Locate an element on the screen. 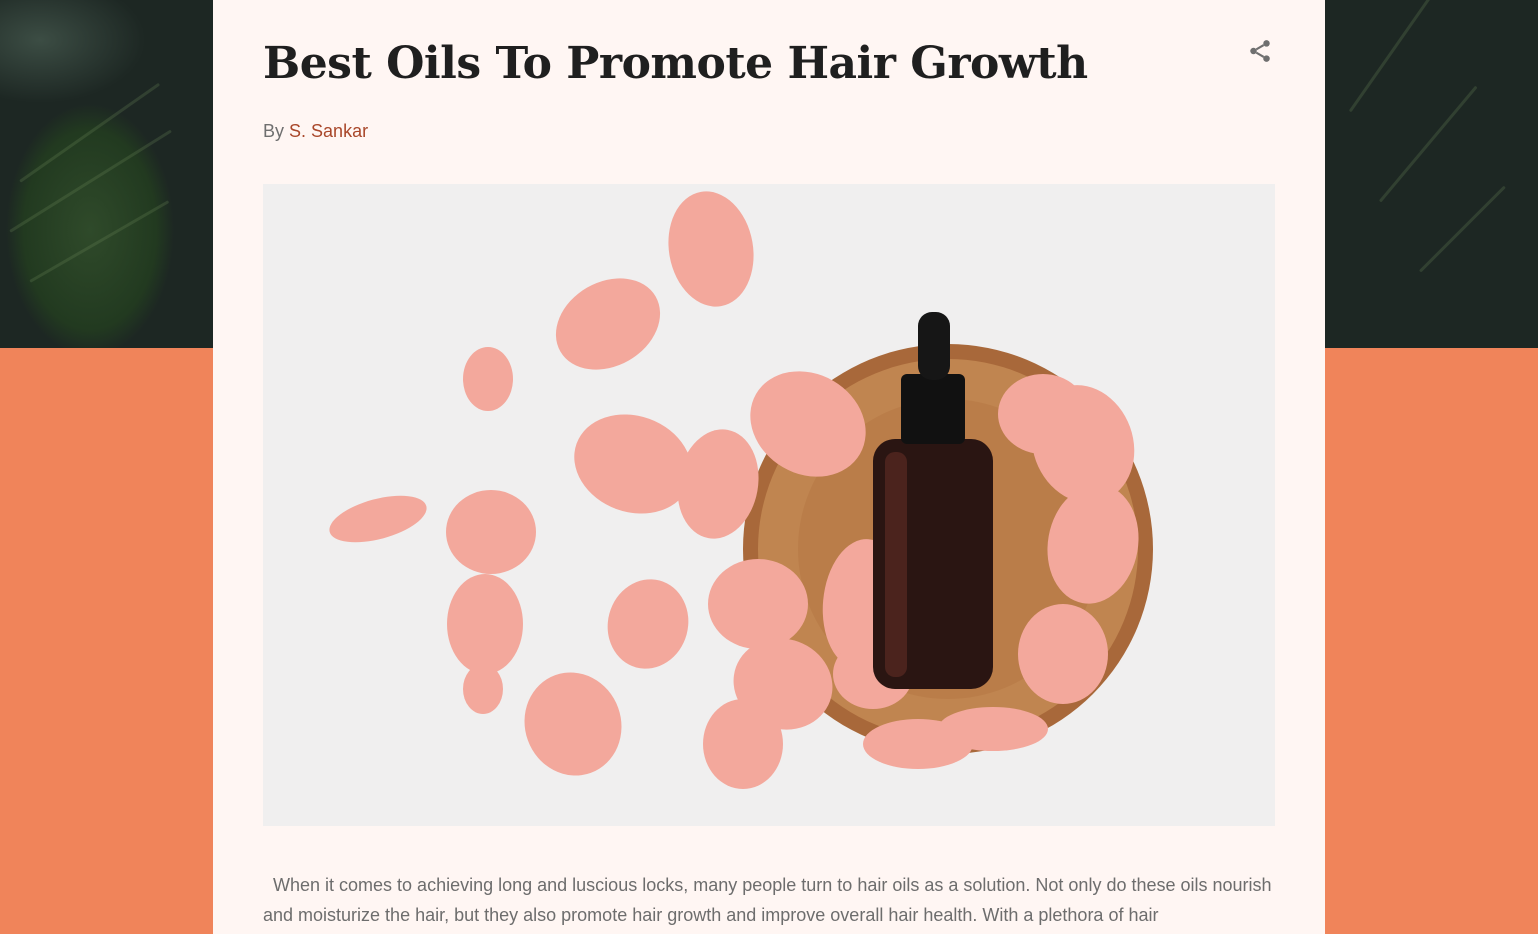 The width and height of the screenshot is (1538, 934). author-link: S. Sankar is located at coordinates (328, 131).